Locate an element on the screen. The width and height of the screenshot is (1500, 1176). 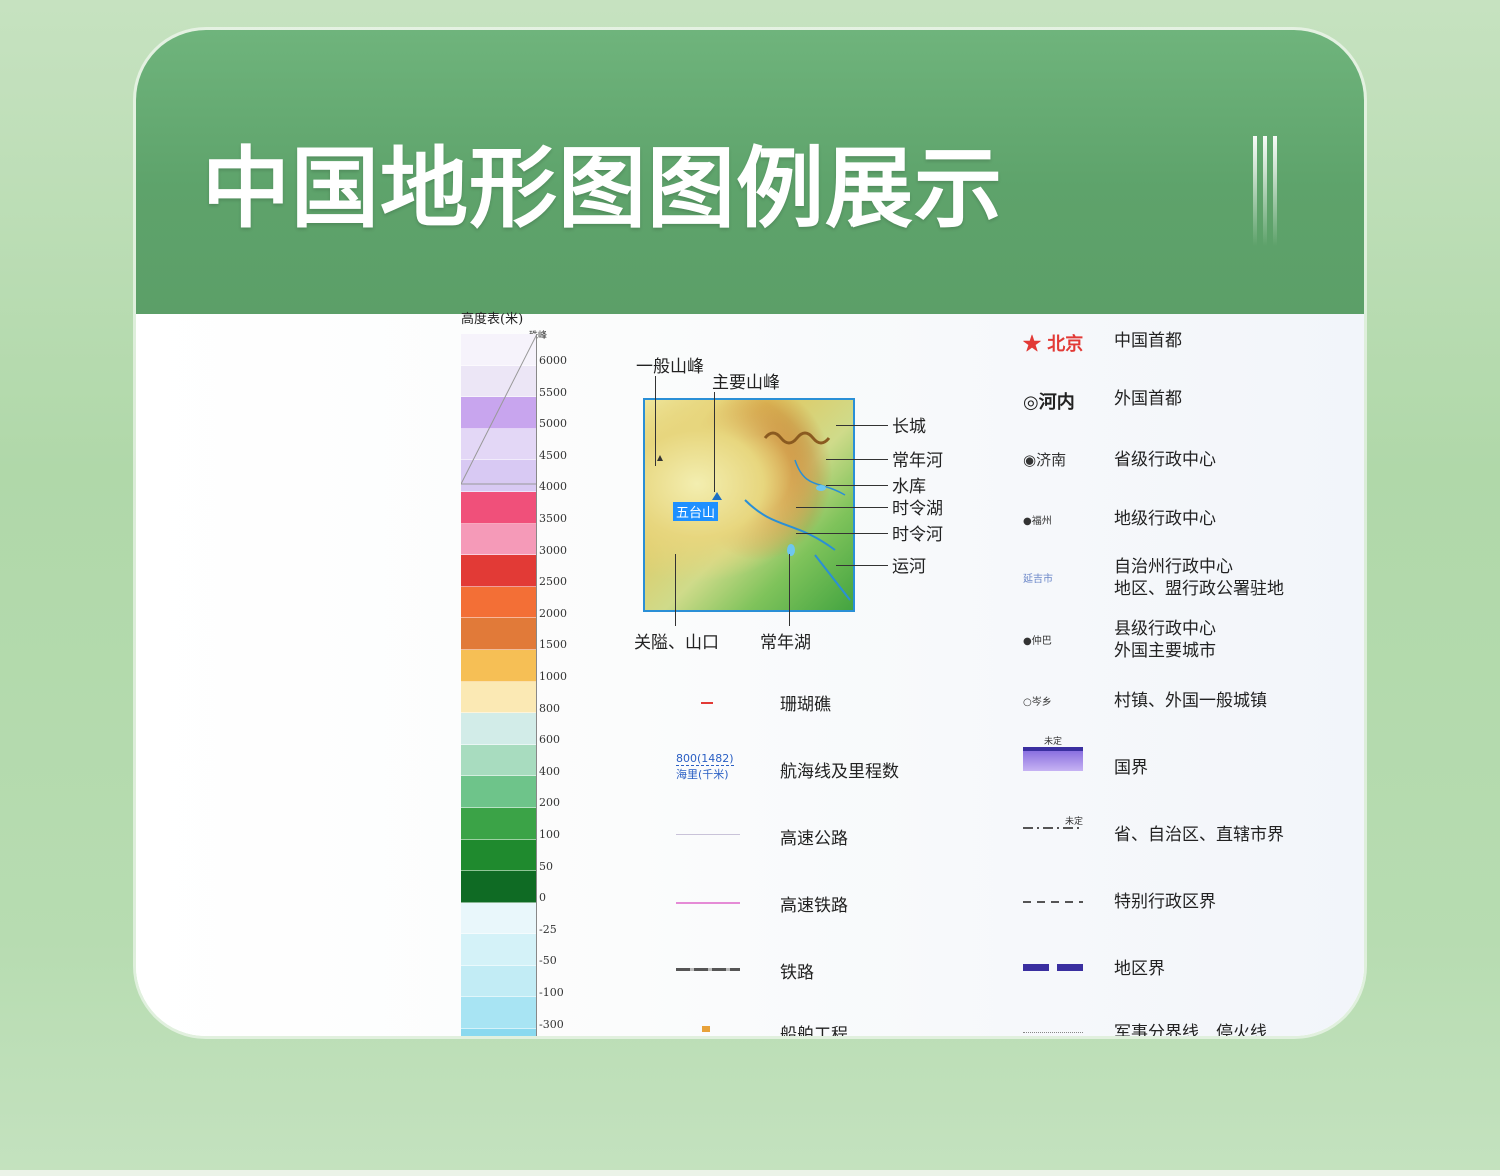
peak-icon is located at coordinates (717, 496).